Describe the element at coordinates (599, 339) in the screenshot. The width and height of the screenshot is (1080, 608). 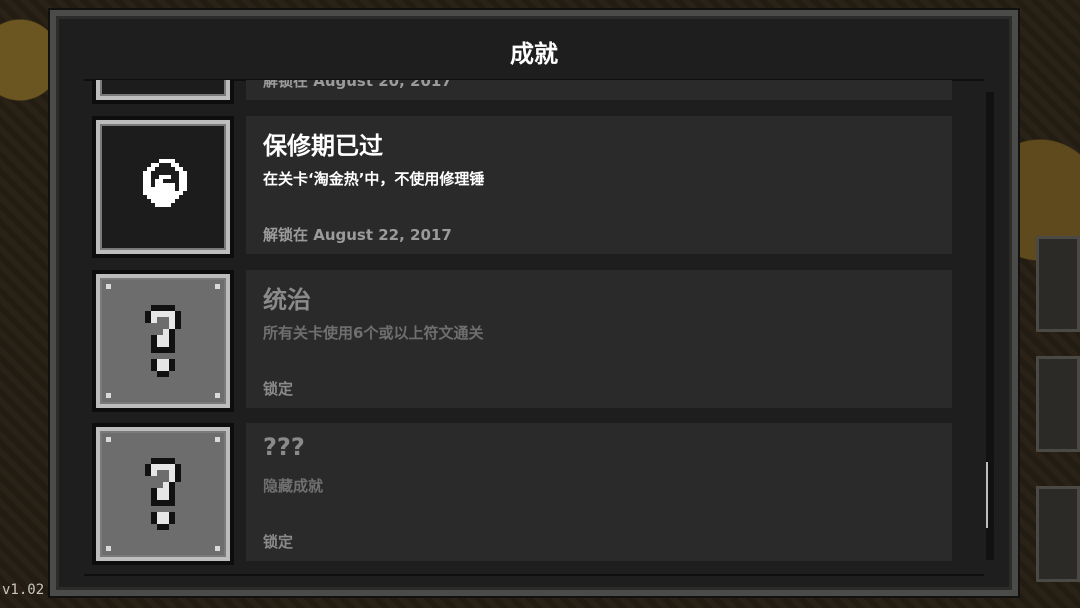
I see `achievement-text-card: 统治 所有关卡使用6个或以上符文通关 锁定` at that location.